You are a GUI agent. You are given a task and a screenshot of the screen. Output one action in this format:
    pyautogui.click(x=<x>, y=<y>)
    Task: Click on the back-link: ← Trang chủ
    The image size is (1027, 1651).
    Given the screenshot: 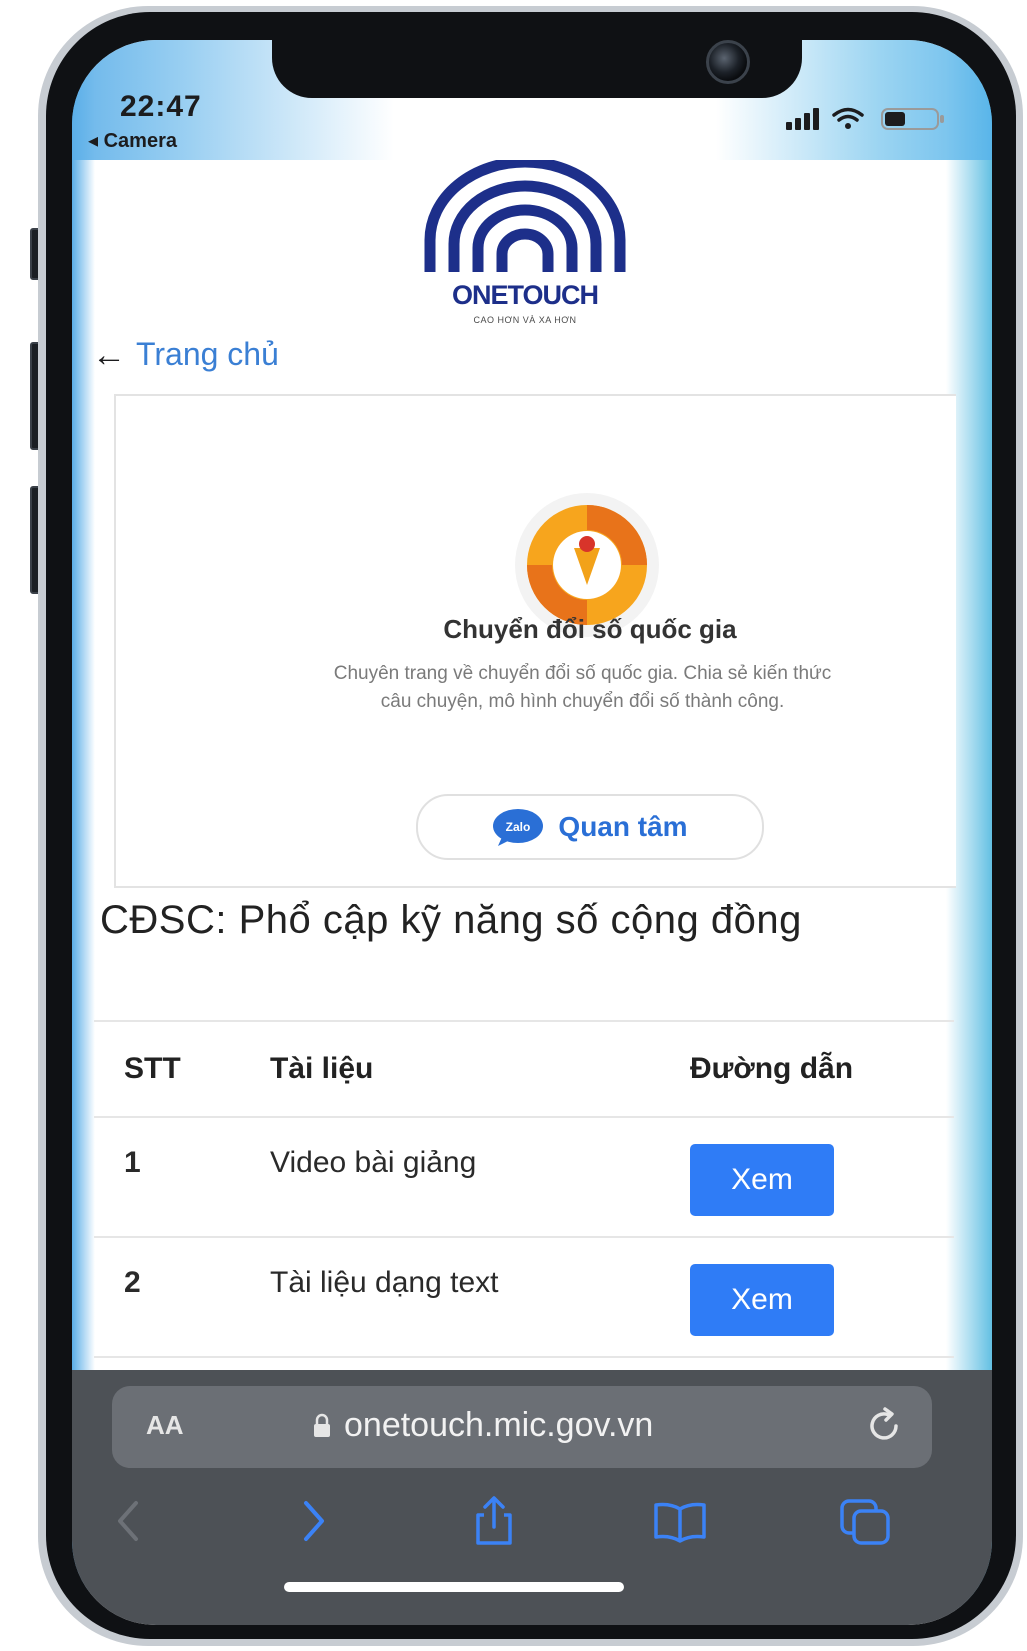 What is the action you would take?
    pyautogui.click(x=185, y=354)
    